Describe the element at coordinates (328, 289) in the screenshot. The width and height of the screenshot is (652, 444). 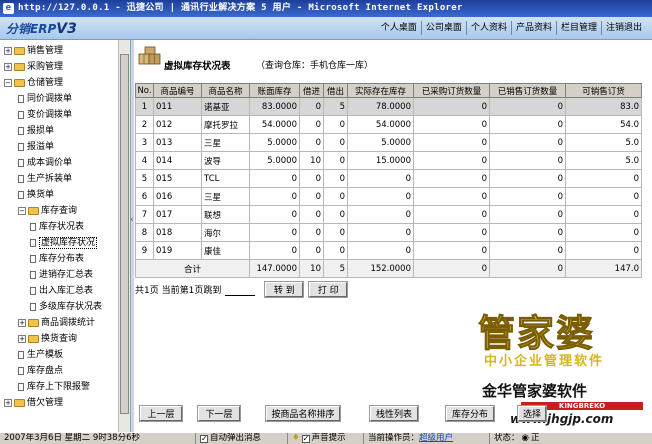
I see `print-button: 打 印` at that location.